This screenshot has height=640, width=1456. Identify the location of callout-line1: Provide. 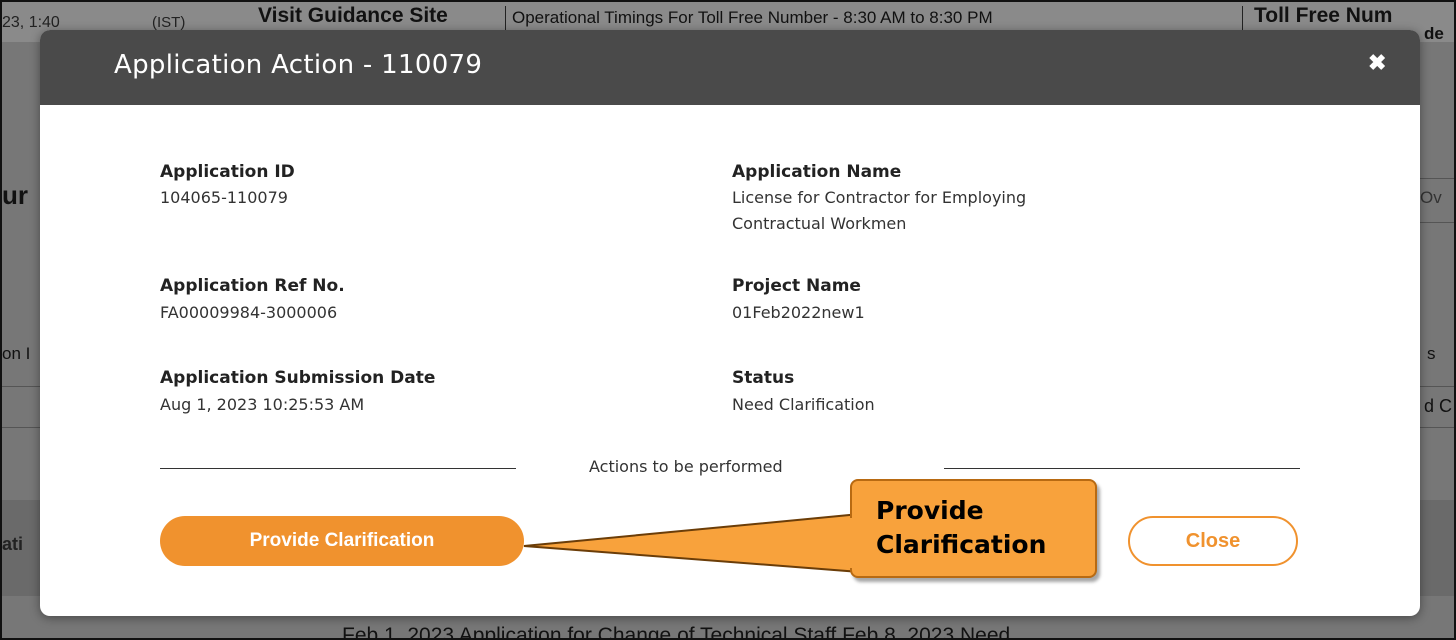
(930, 510).